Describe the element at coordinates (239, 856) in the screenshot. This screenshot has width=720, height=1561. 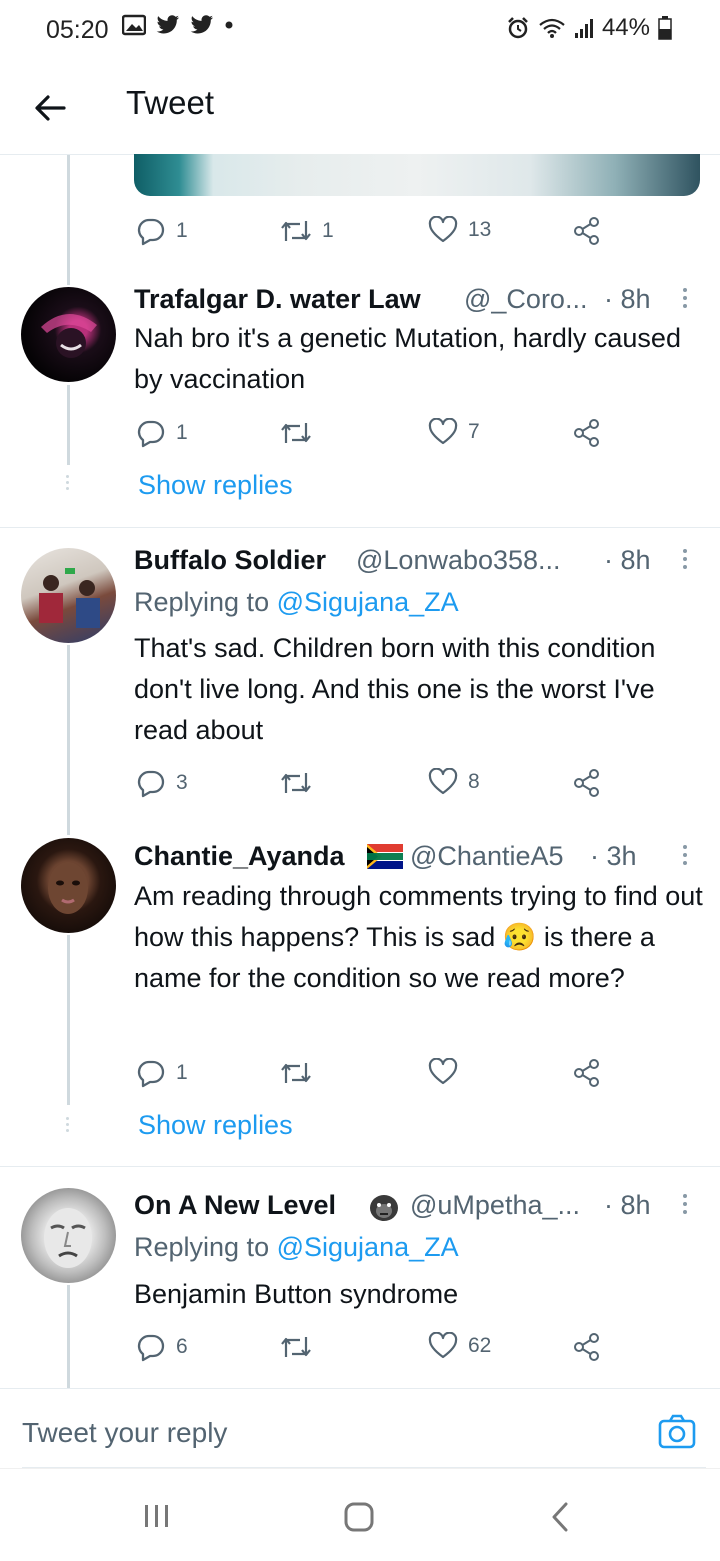
I see `author-name: Chantie_Ayanda` at that location.